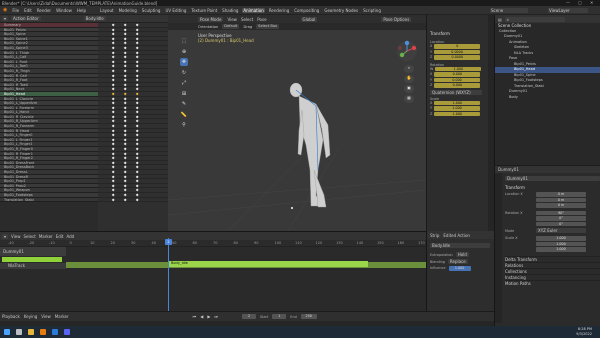  What do you see at coordinates (204, 10) in the screenshot?
I see `workspace-tab-texture-paint: Texture Paint` at bounding box center [204, 10].